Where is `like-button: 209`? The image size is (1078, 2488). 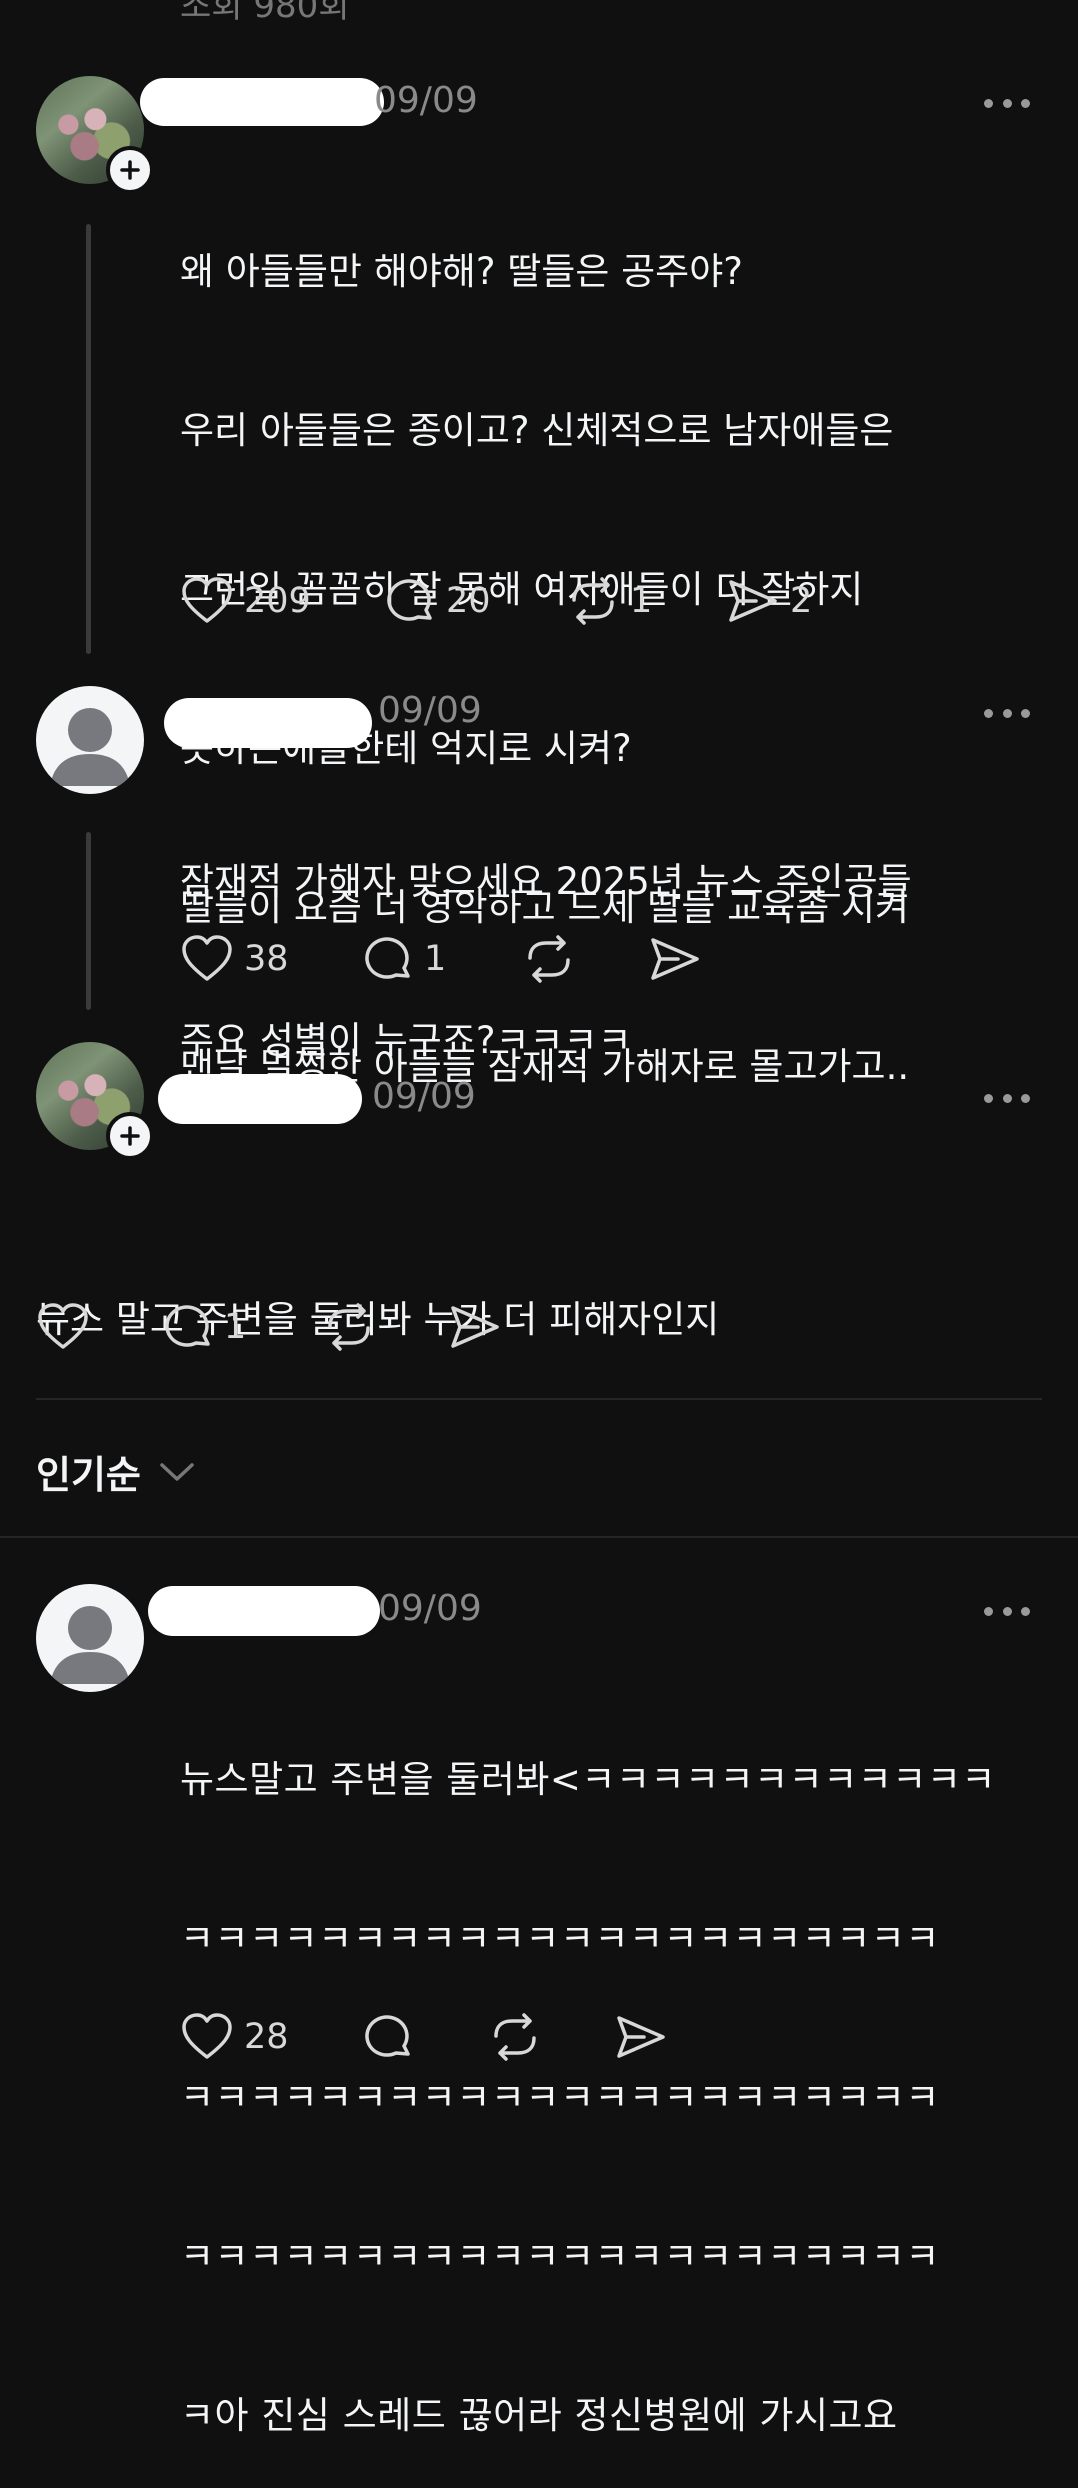 like-button: 209 is located at coordinates (245, 601).